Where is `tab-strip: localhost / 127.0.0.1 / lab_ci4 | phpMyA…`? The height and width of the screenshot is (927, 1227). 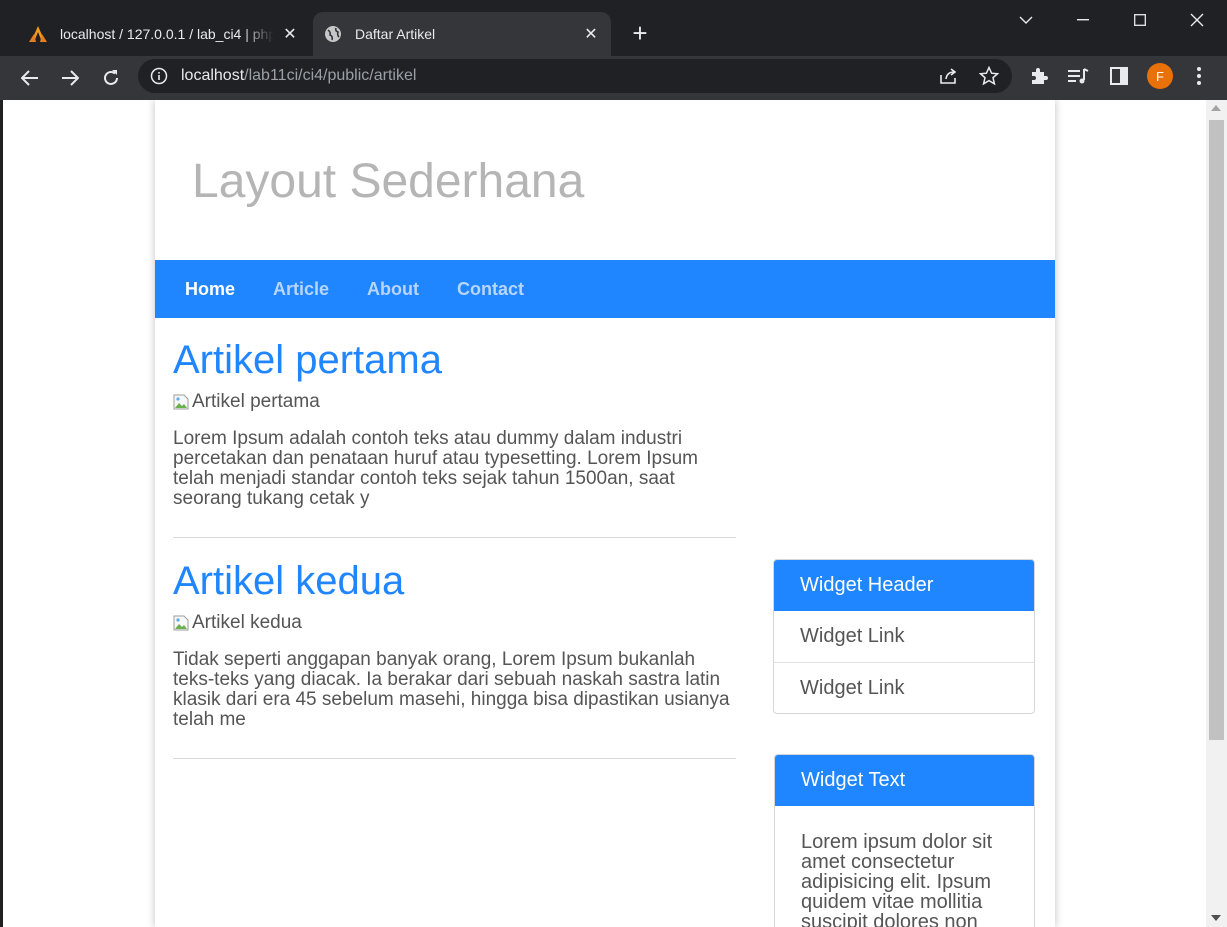
tab-strip: localhost / 127.0.0.1 / lab_ci4 | phpMyA… is located at coordinates (613, 28).